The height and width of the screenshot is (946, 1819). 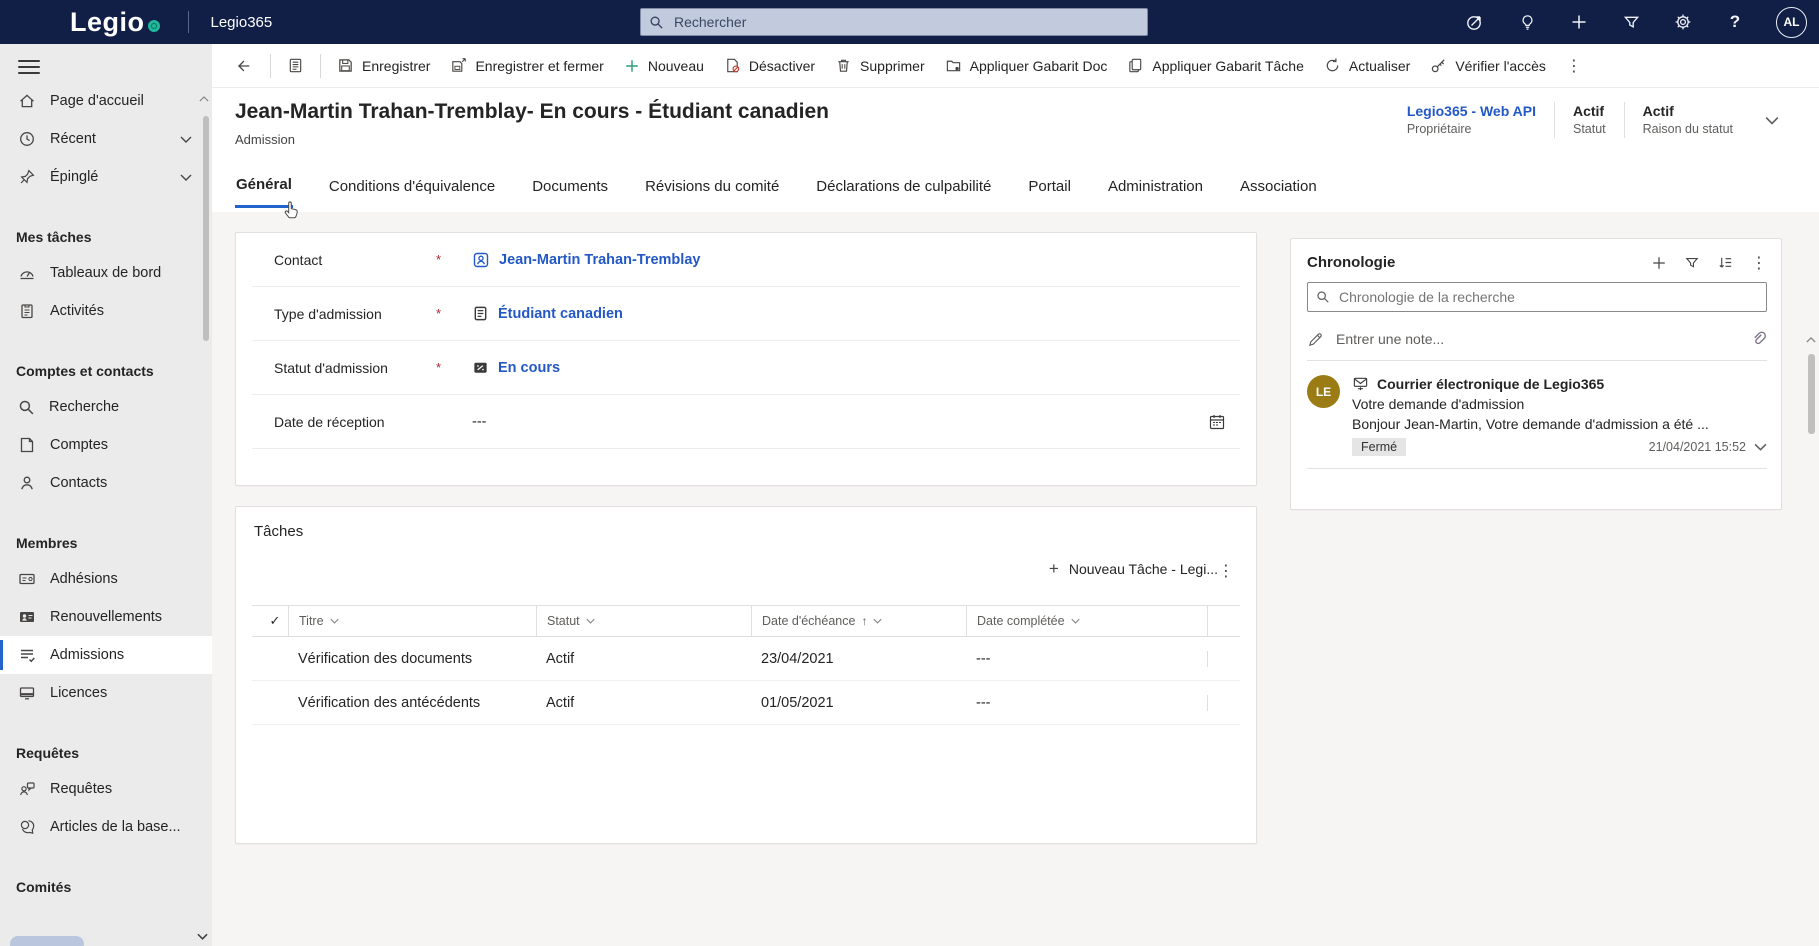 What do you see at coordinates (1490, 384) in the screenshot?
I see `entry-title: Courrier électronique de Legio365` at bounding box center [1490, 384].